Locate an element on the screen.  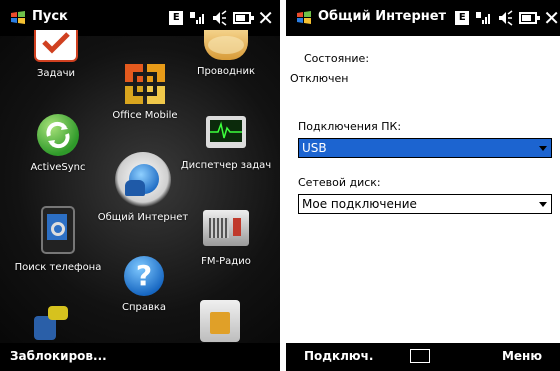
network-value: Мое подключение is located at coordinates (359, 204).